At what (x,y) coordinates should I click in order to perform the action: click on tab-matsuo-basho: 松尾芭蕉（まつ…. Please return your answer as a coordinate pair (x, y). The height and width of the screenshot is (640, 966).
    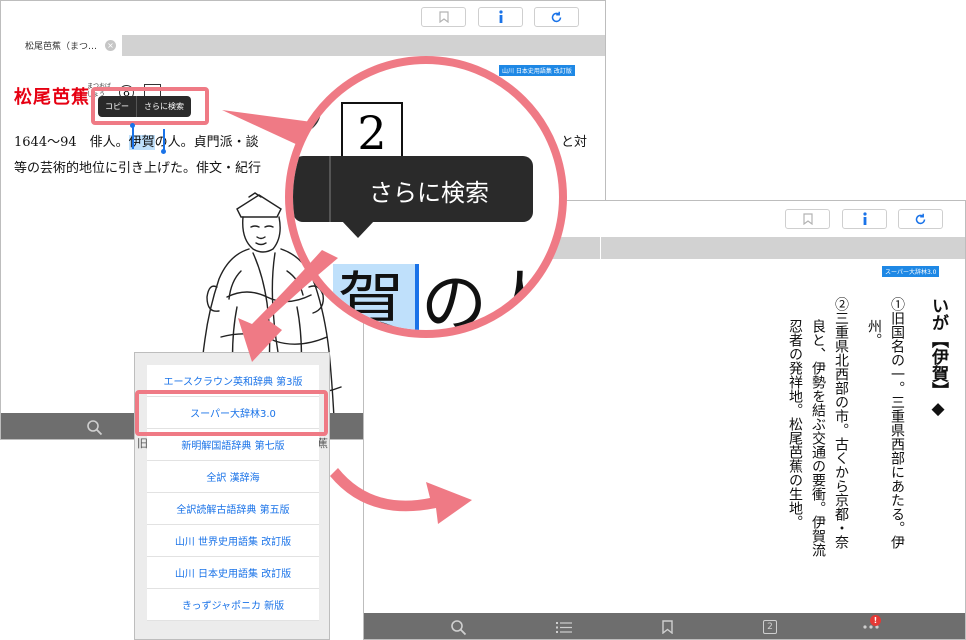
    Looking at the image, I should click on (61, 45).